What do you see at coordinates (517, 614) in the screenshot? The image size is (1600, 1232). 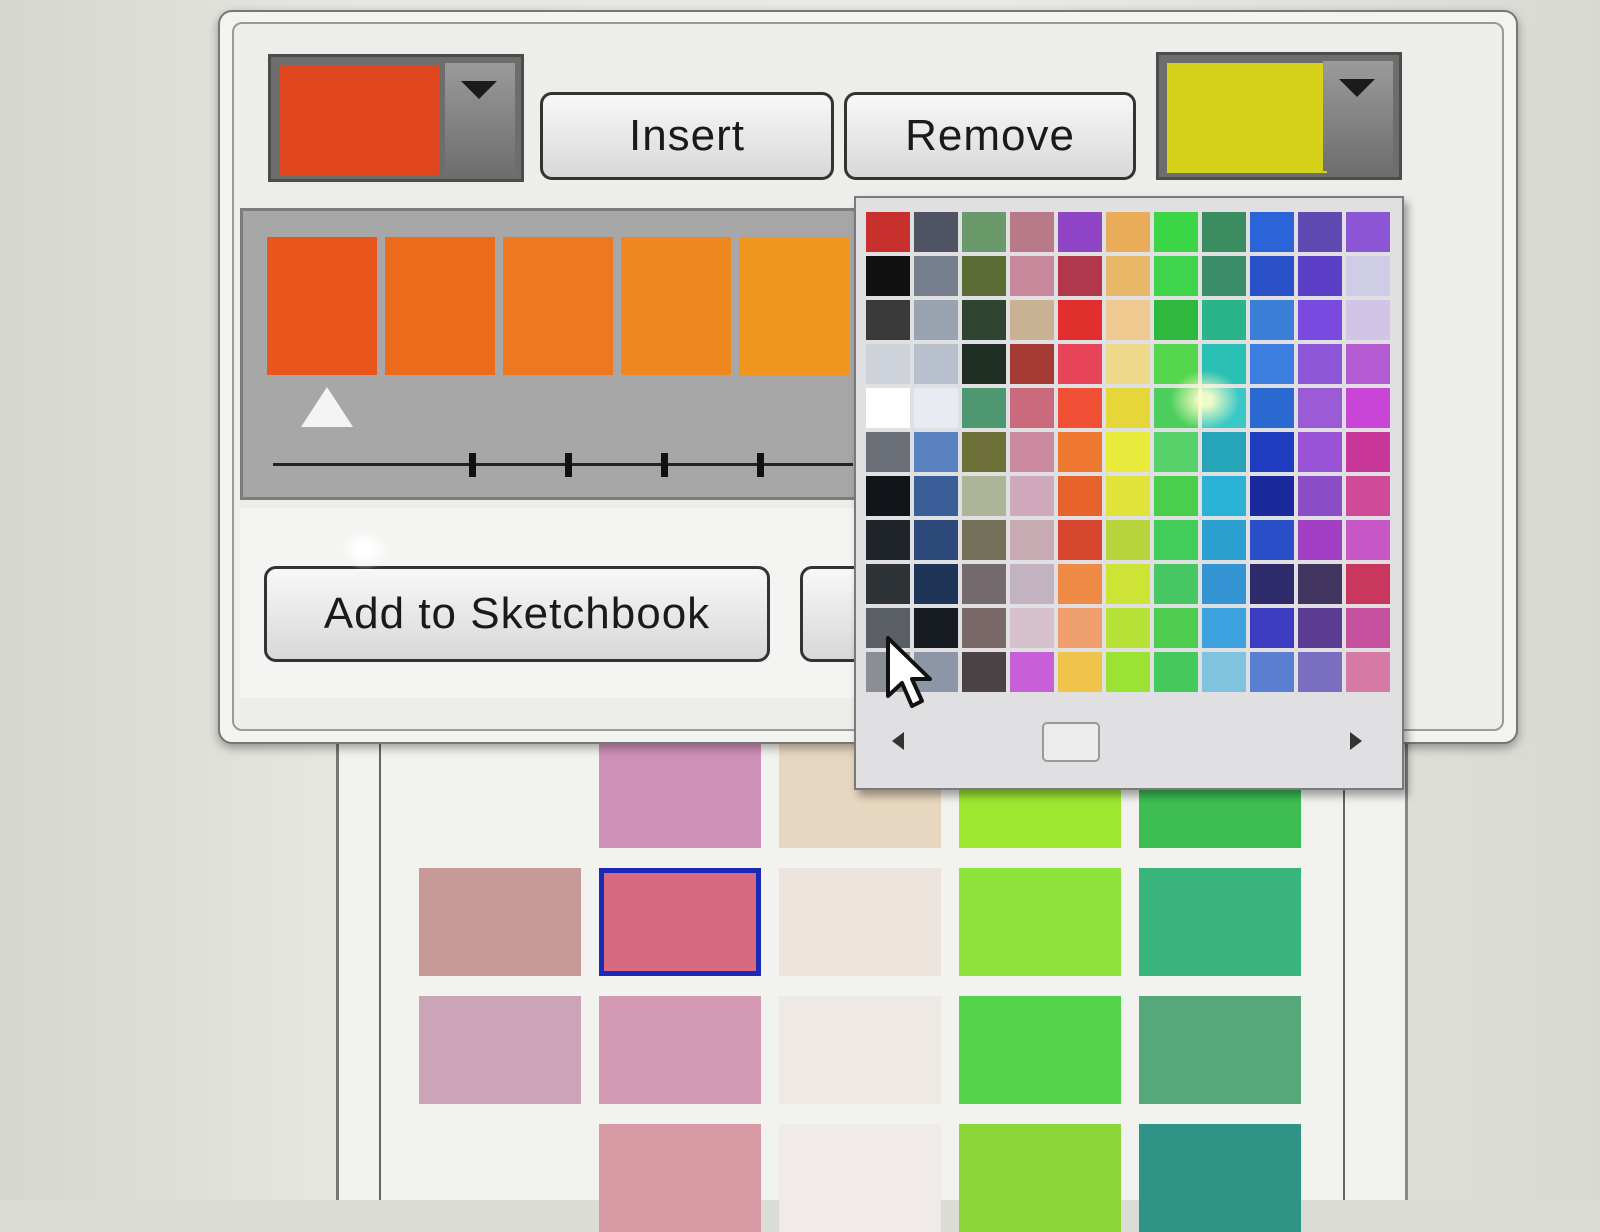 I see `add-to-sketchbook-button: Add to Sketchbook` at bounding box center [517, 614].